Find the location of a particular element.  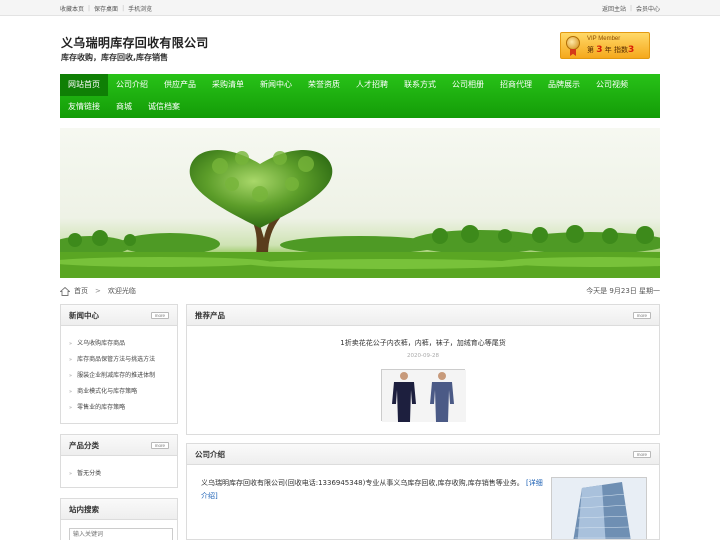

top-bar: 收藏本页 | 保存桌面 | 手机浏览 返回主站 | 会员中心 is located at coordinates (360, 8).